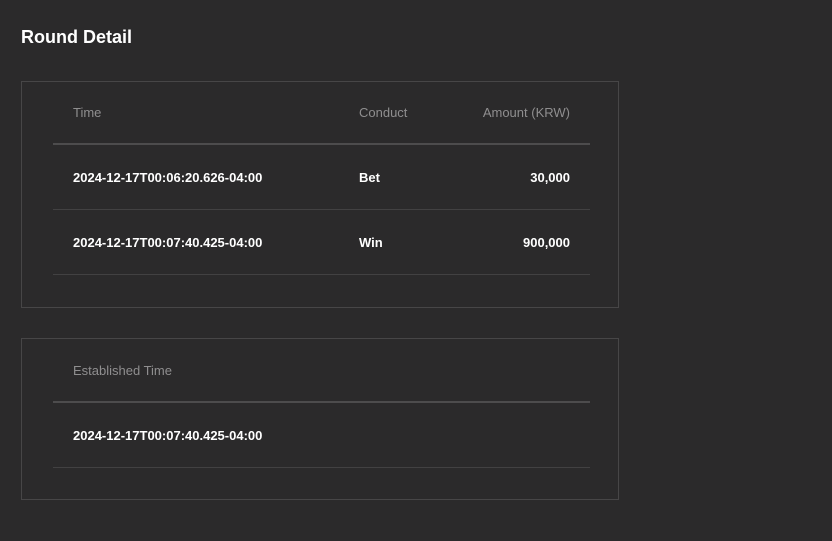 This screenshot has width=832, height=541. Describe the element at coordinates (87, 112) in the screenshot. I see `column-header-time: Time` at that location.